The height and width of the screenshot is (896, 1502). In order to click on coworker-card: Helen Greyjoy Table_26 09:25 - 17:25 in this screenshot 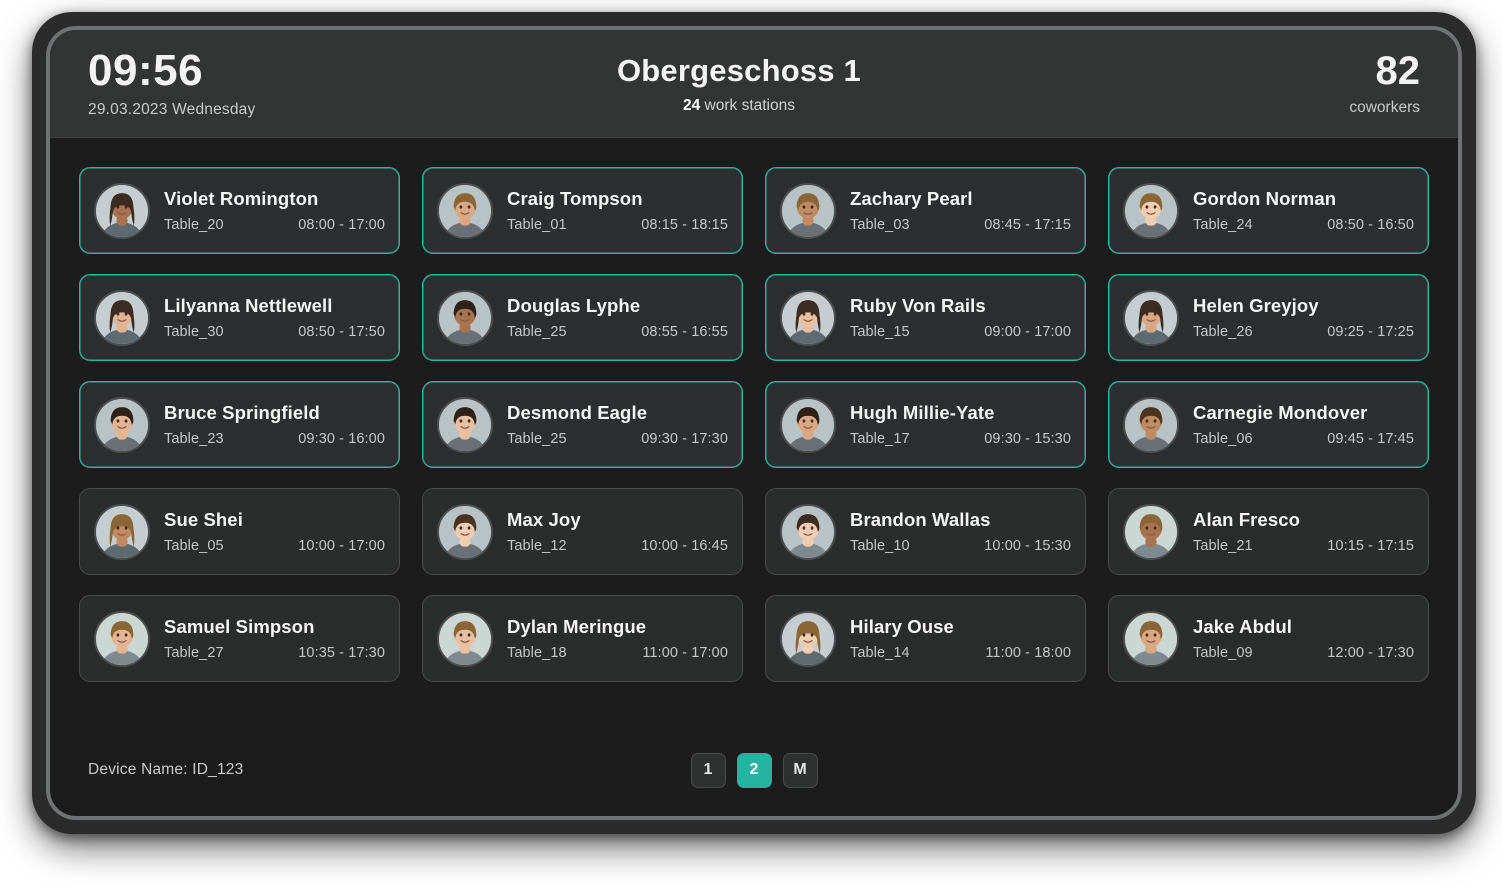, I will do `click(1268, 317)`.